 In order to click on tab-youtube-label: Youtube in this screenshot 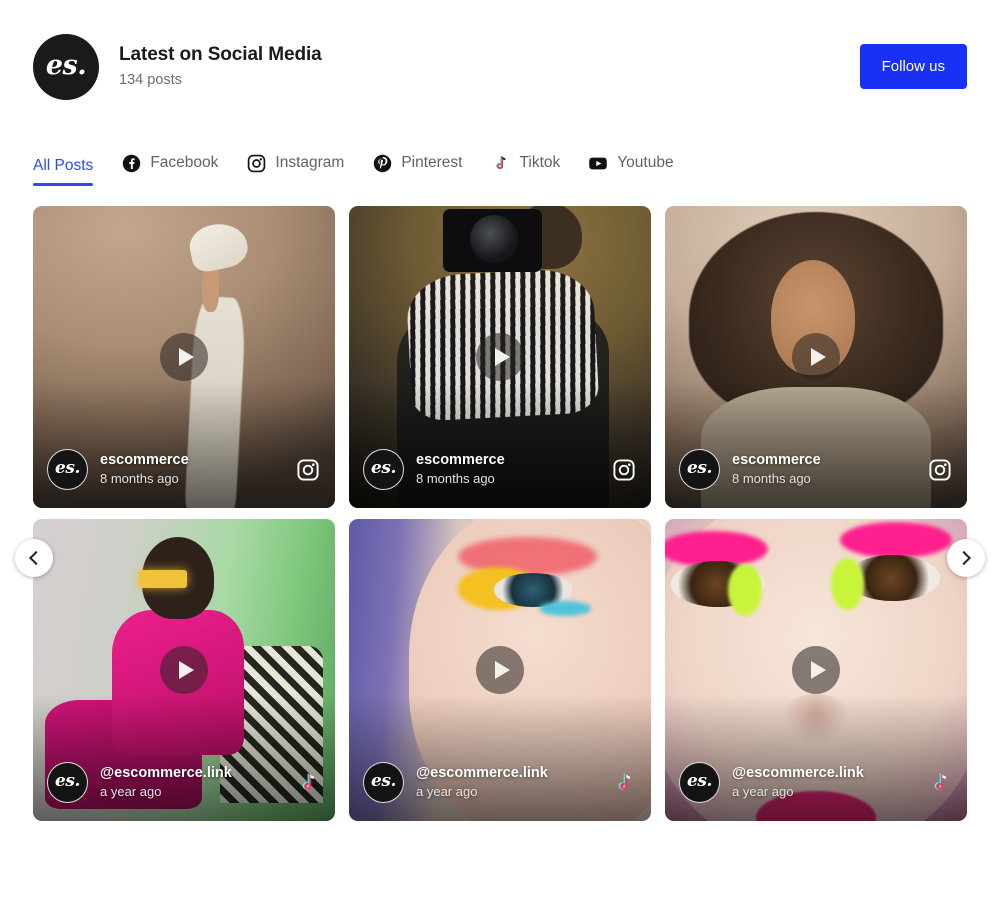, I will do `click(645, 163)`.